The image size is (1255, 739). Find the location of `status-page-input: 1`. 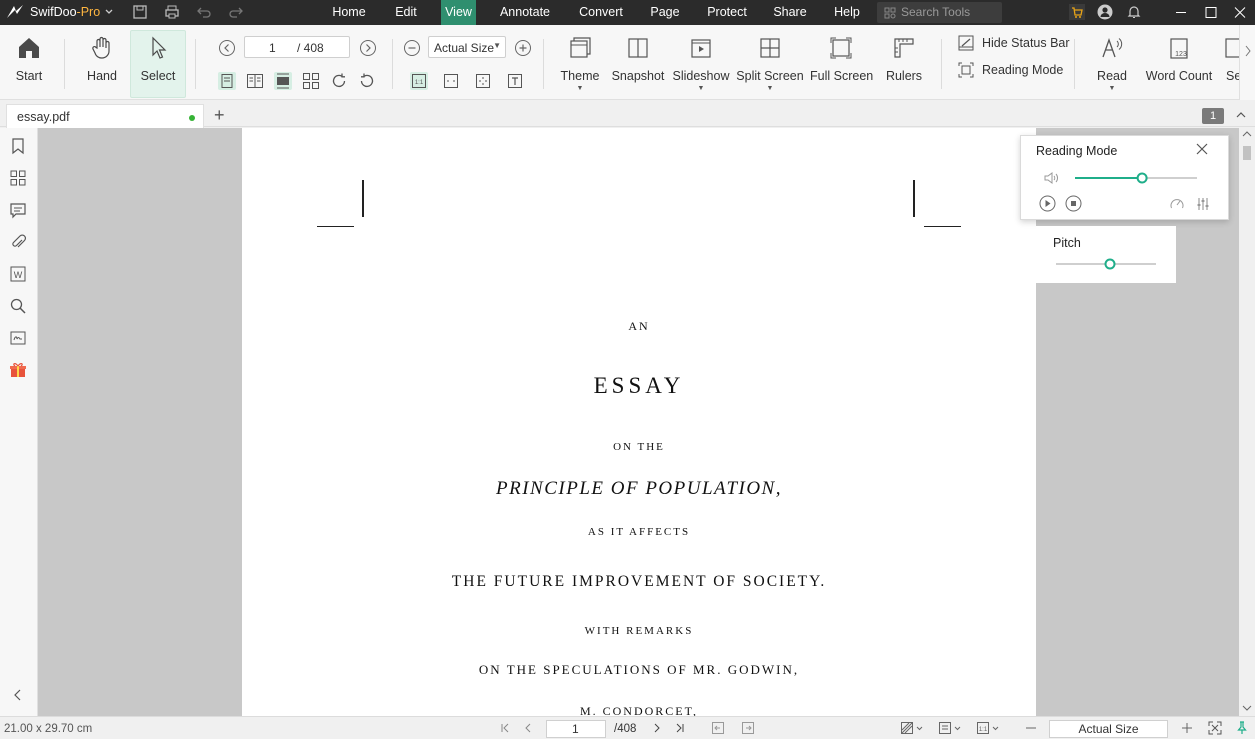

status-page-input: 1 is located at coordinates (576, 729).